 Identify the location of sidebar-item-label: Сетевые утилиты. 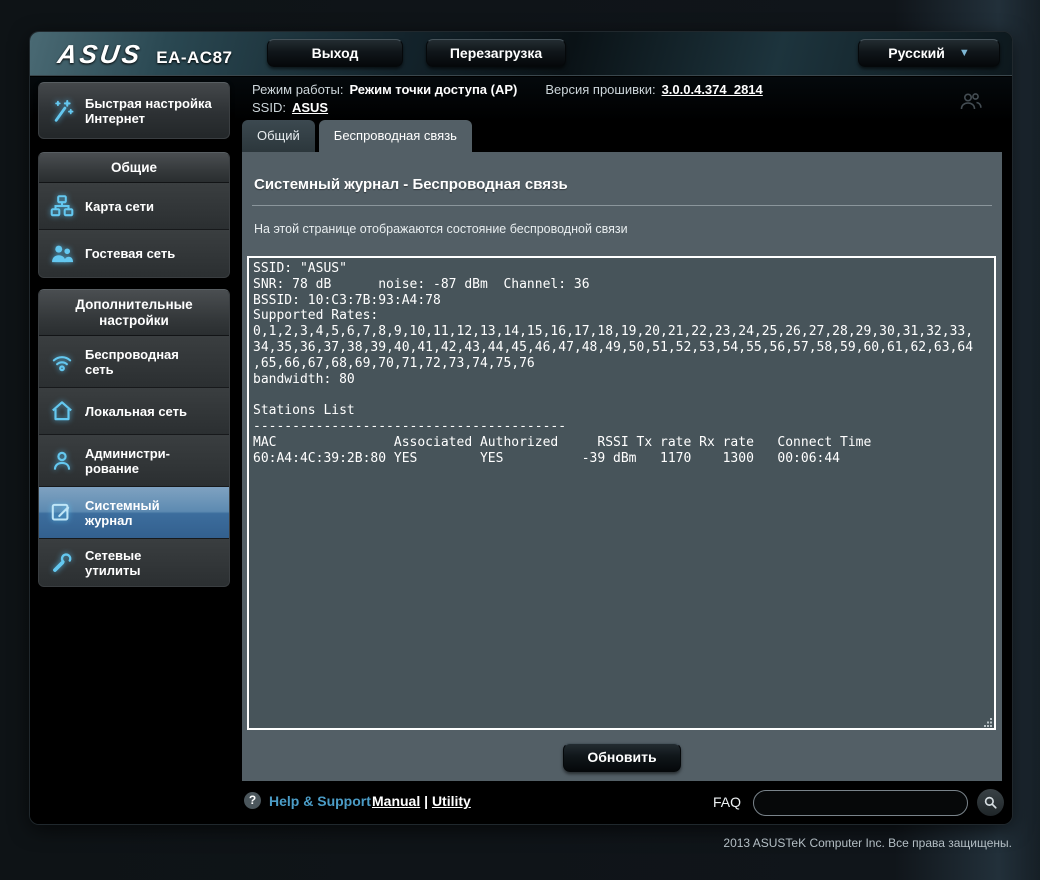
(113, 562).